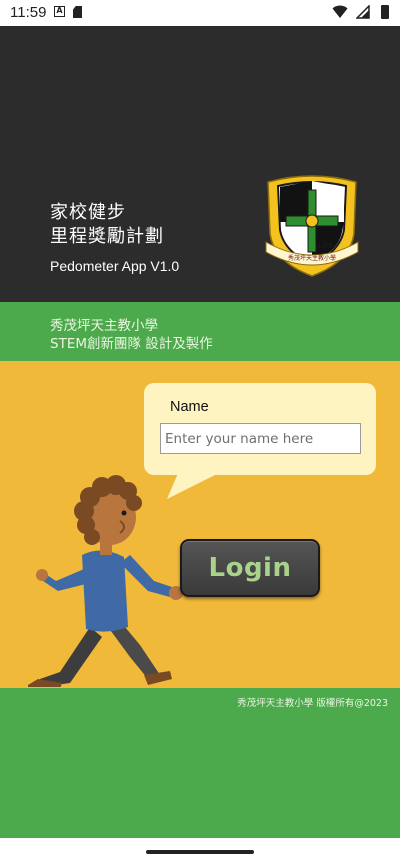 This screenshot has height=864, width=400. Describe the element at coordinates (77, 12) in the screenshot. I see `sd-card-icon` at that location.